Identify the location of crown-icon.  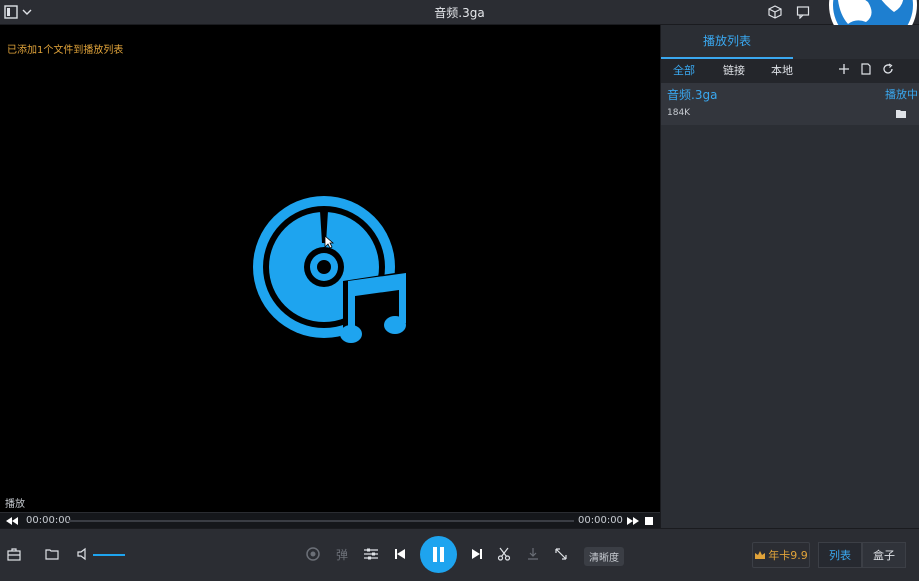
(760, 555).